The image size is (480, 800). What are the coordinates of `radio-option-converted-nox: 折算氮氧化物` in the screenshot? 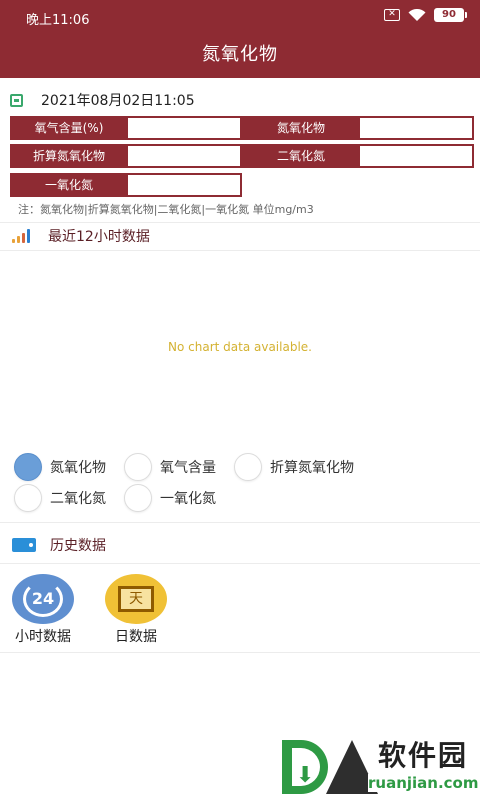 It's located at (294, 467).